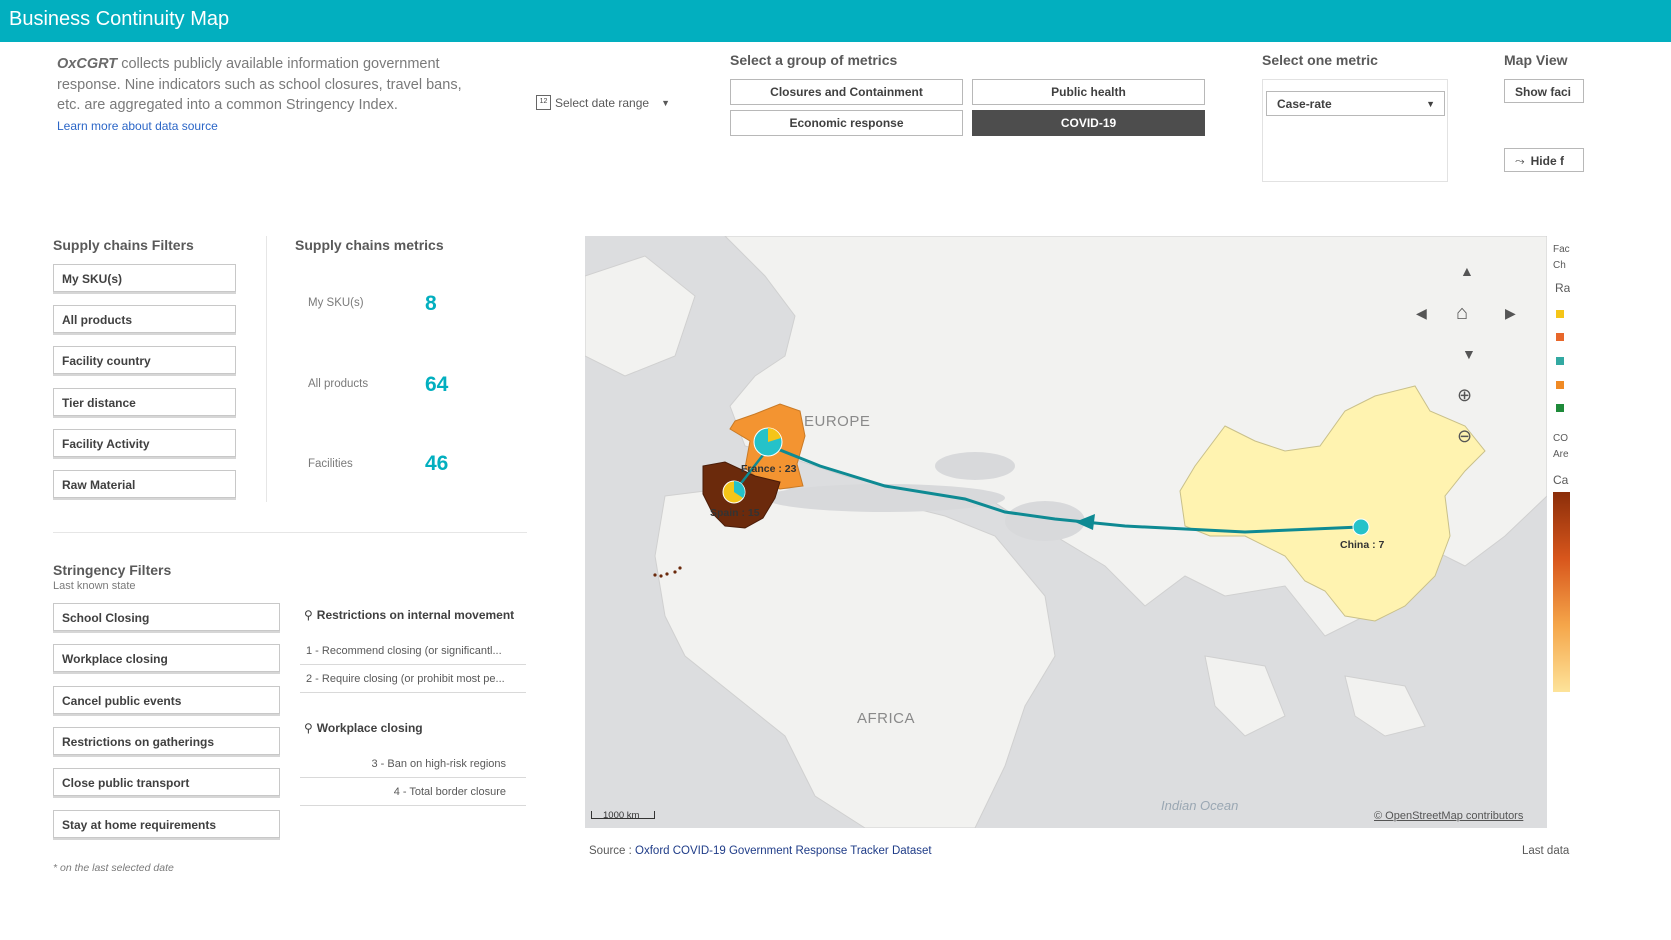  What do you see at coordinates (1462, 313) in the screenshot?
I see `home-icon: ⌂` at bounding box center [1462, 313].